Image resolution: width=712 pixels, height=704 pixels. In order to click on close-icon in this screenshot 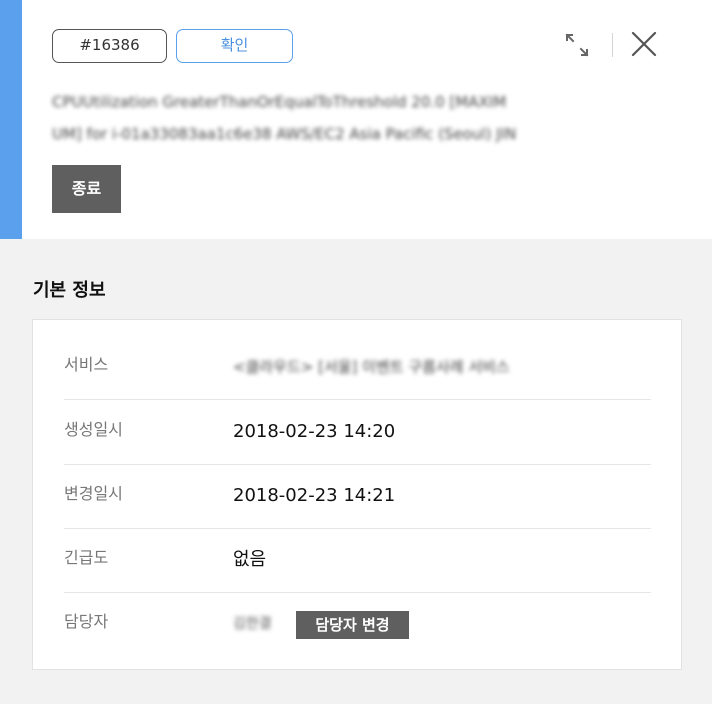, I will do `click(644, 44)`.